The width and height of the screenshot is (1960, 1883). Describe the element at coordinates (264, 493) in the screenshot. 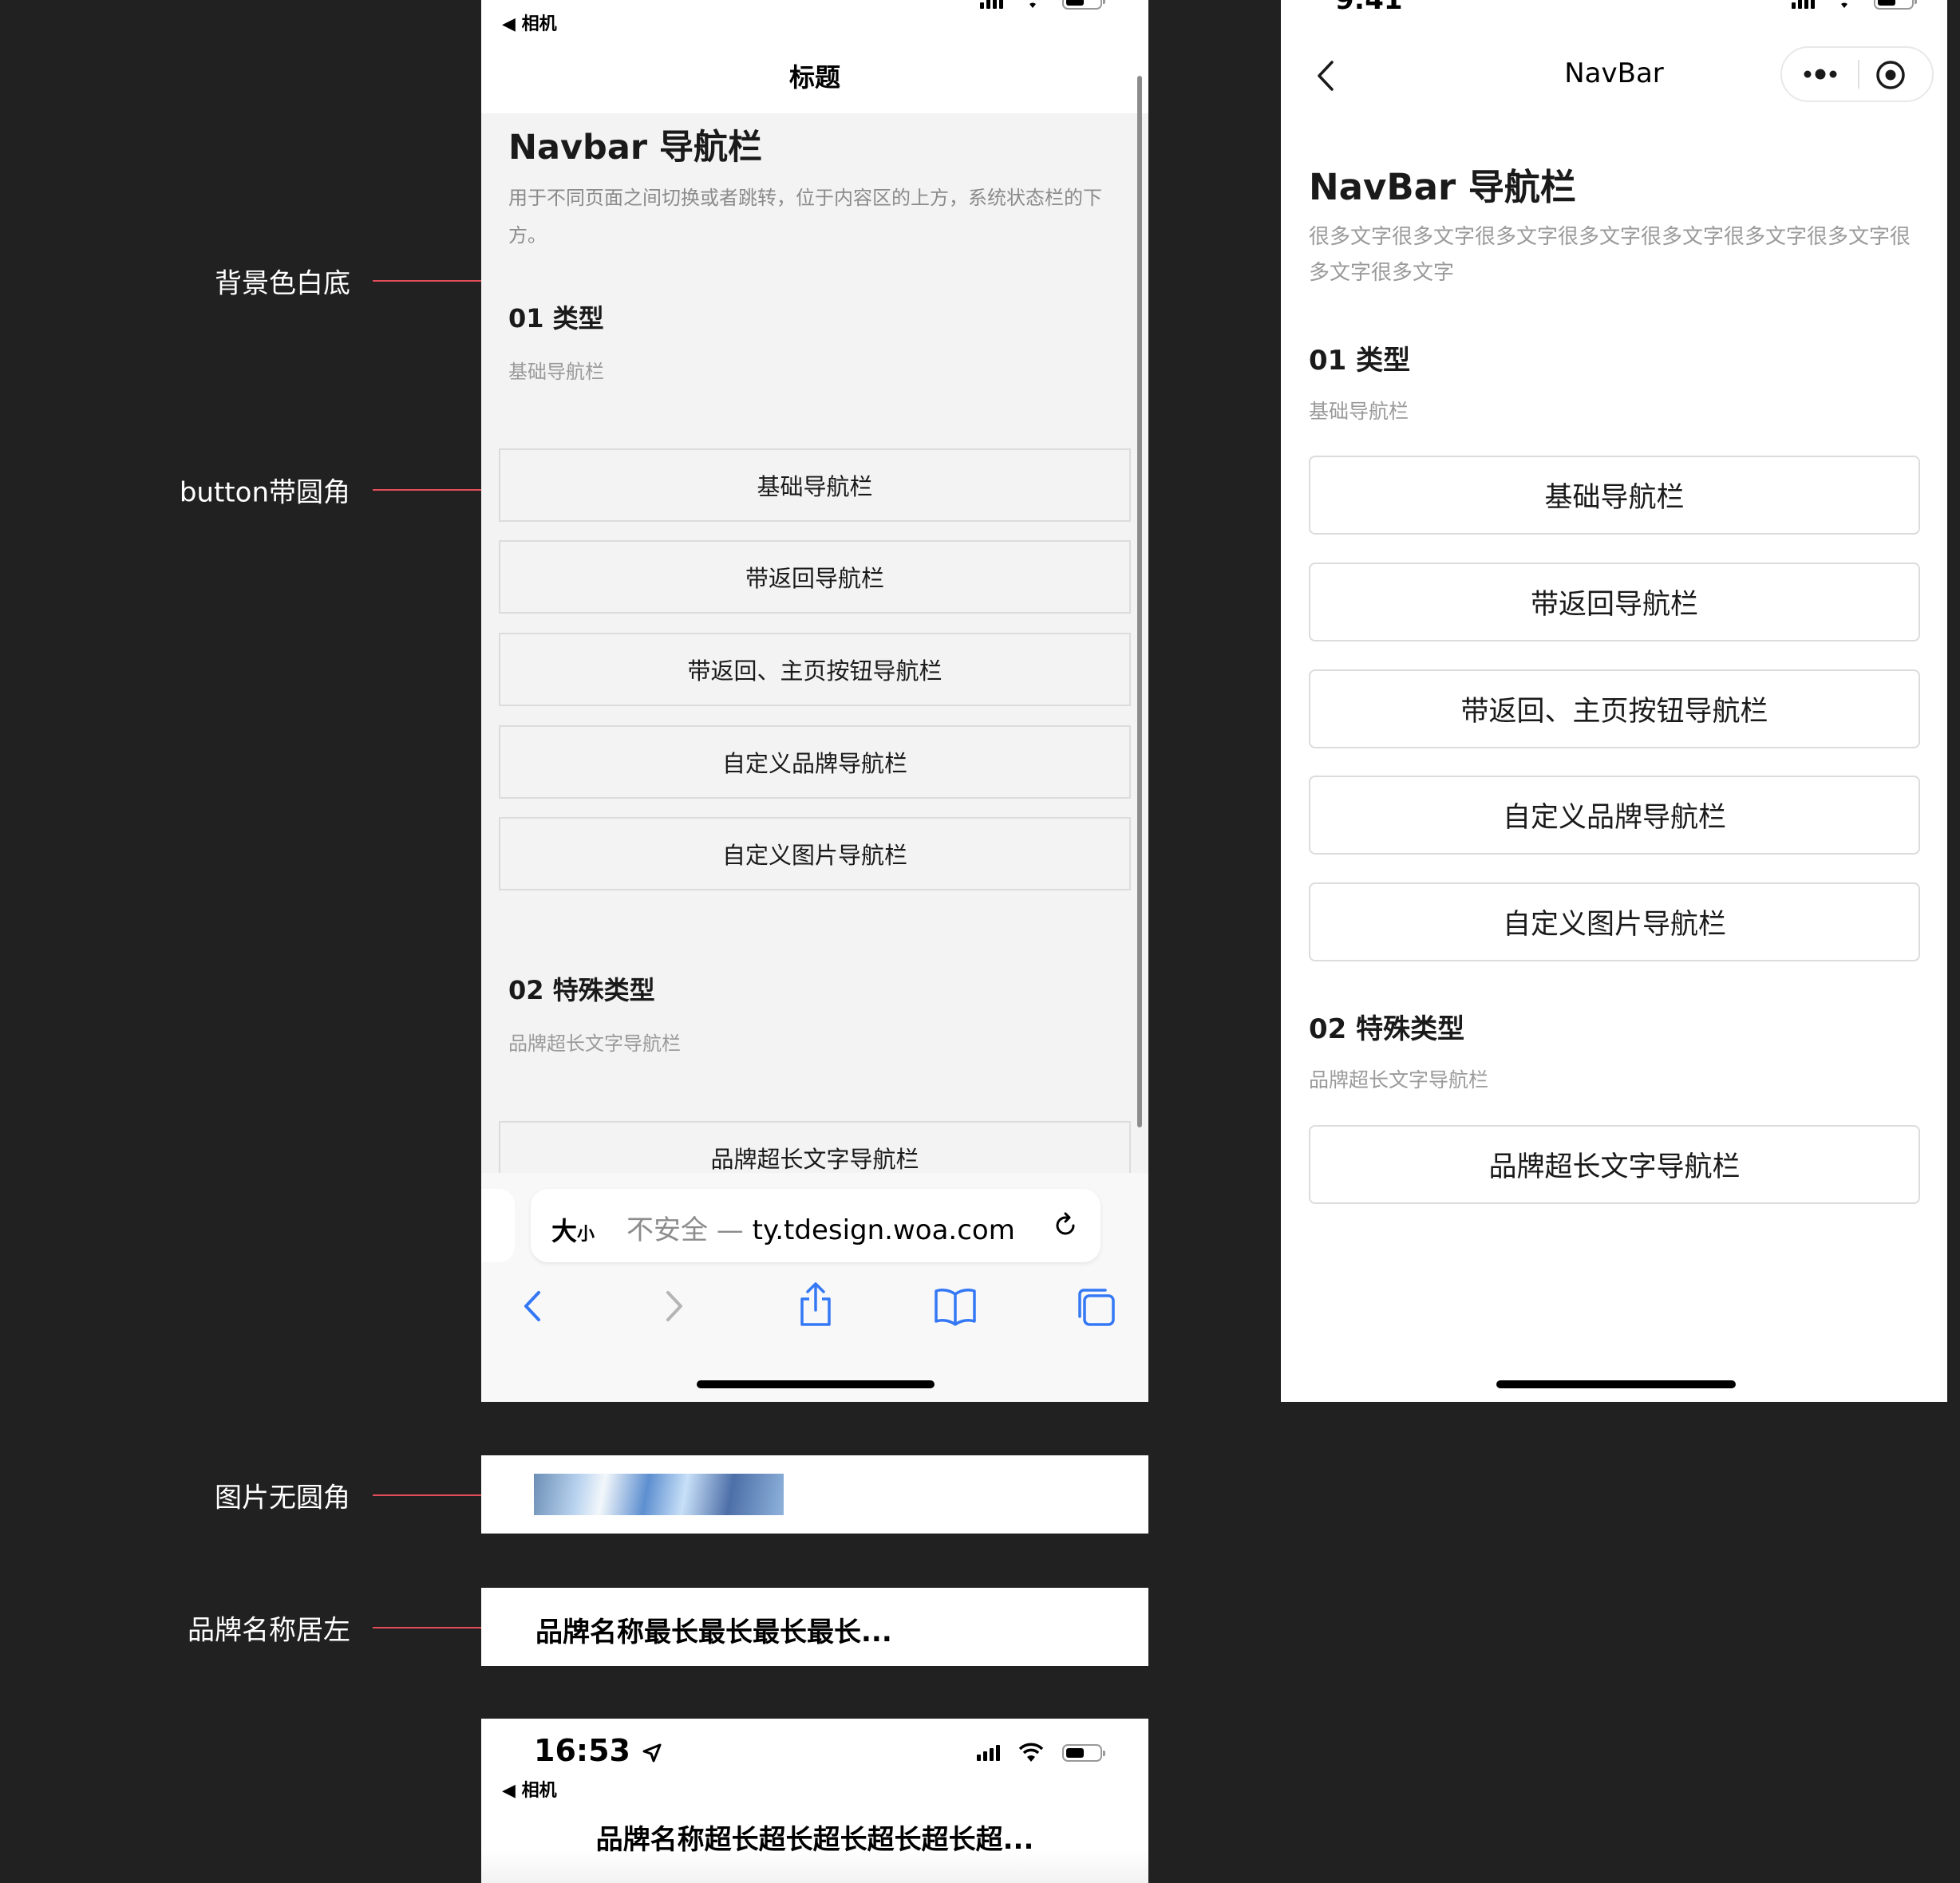

I see `annotation-label: button带圆角` at that location.